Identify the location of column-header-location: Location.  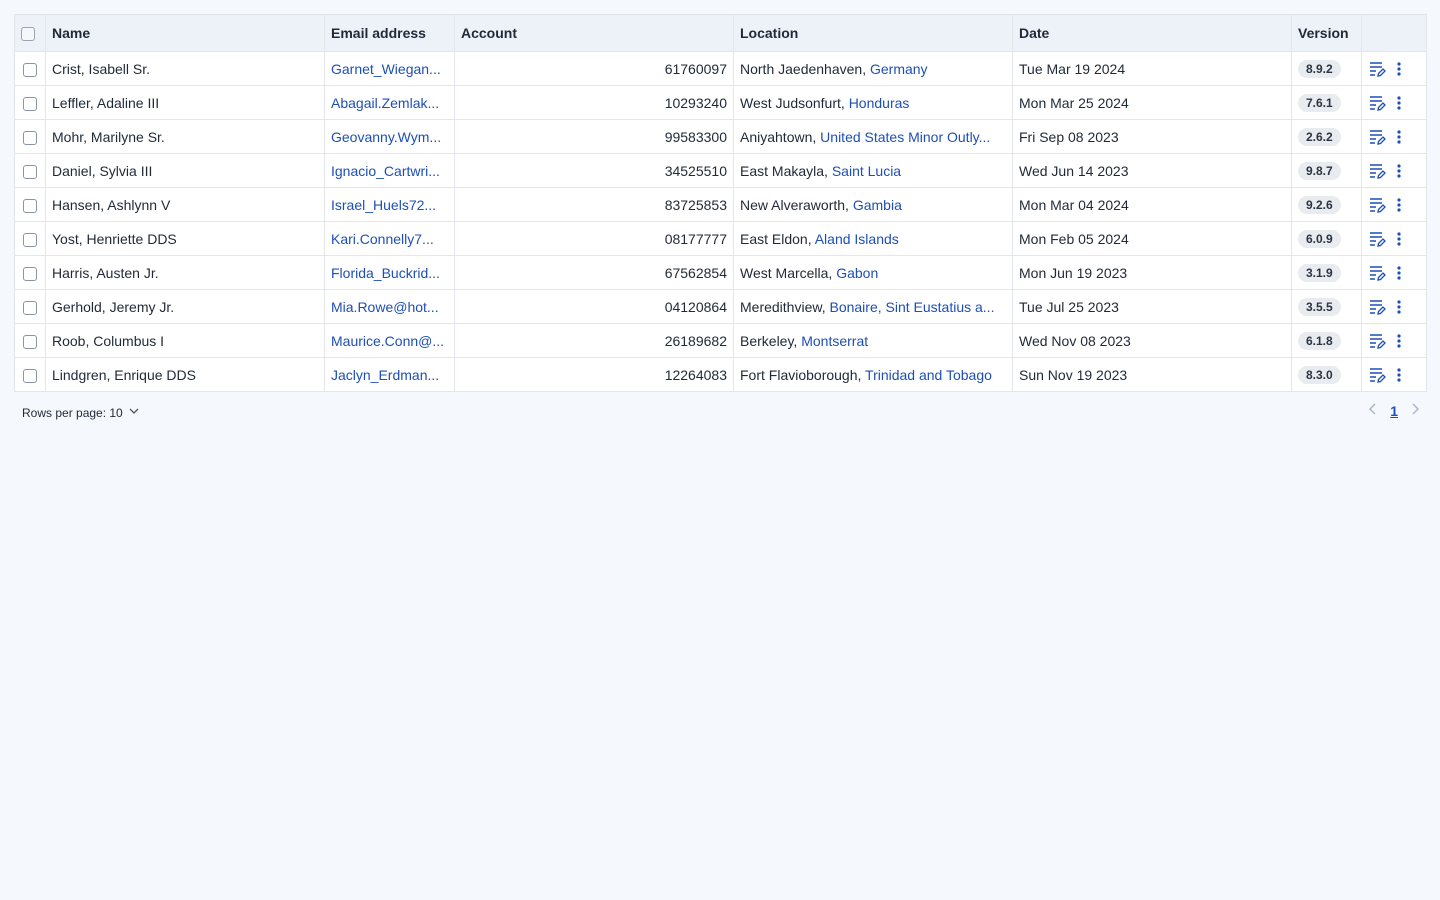
(873, 33).